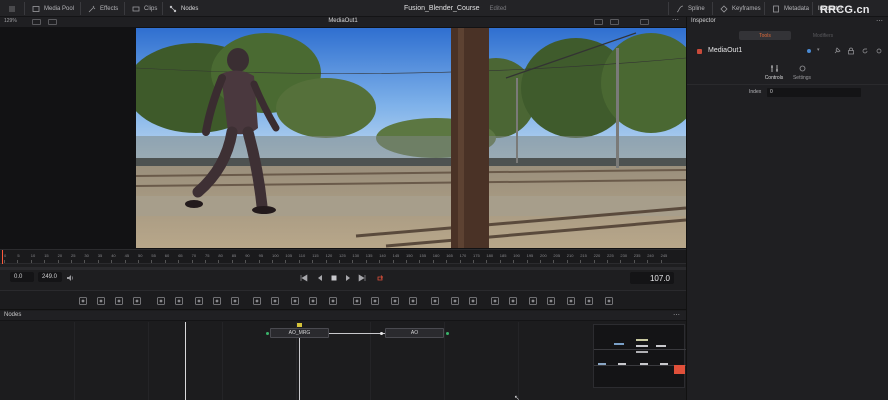 The width and height of the screenshot is (888, 400). Describe the element at coordinates (199, 301) in the screenshot. I see `merge-tool-icon` at that location.